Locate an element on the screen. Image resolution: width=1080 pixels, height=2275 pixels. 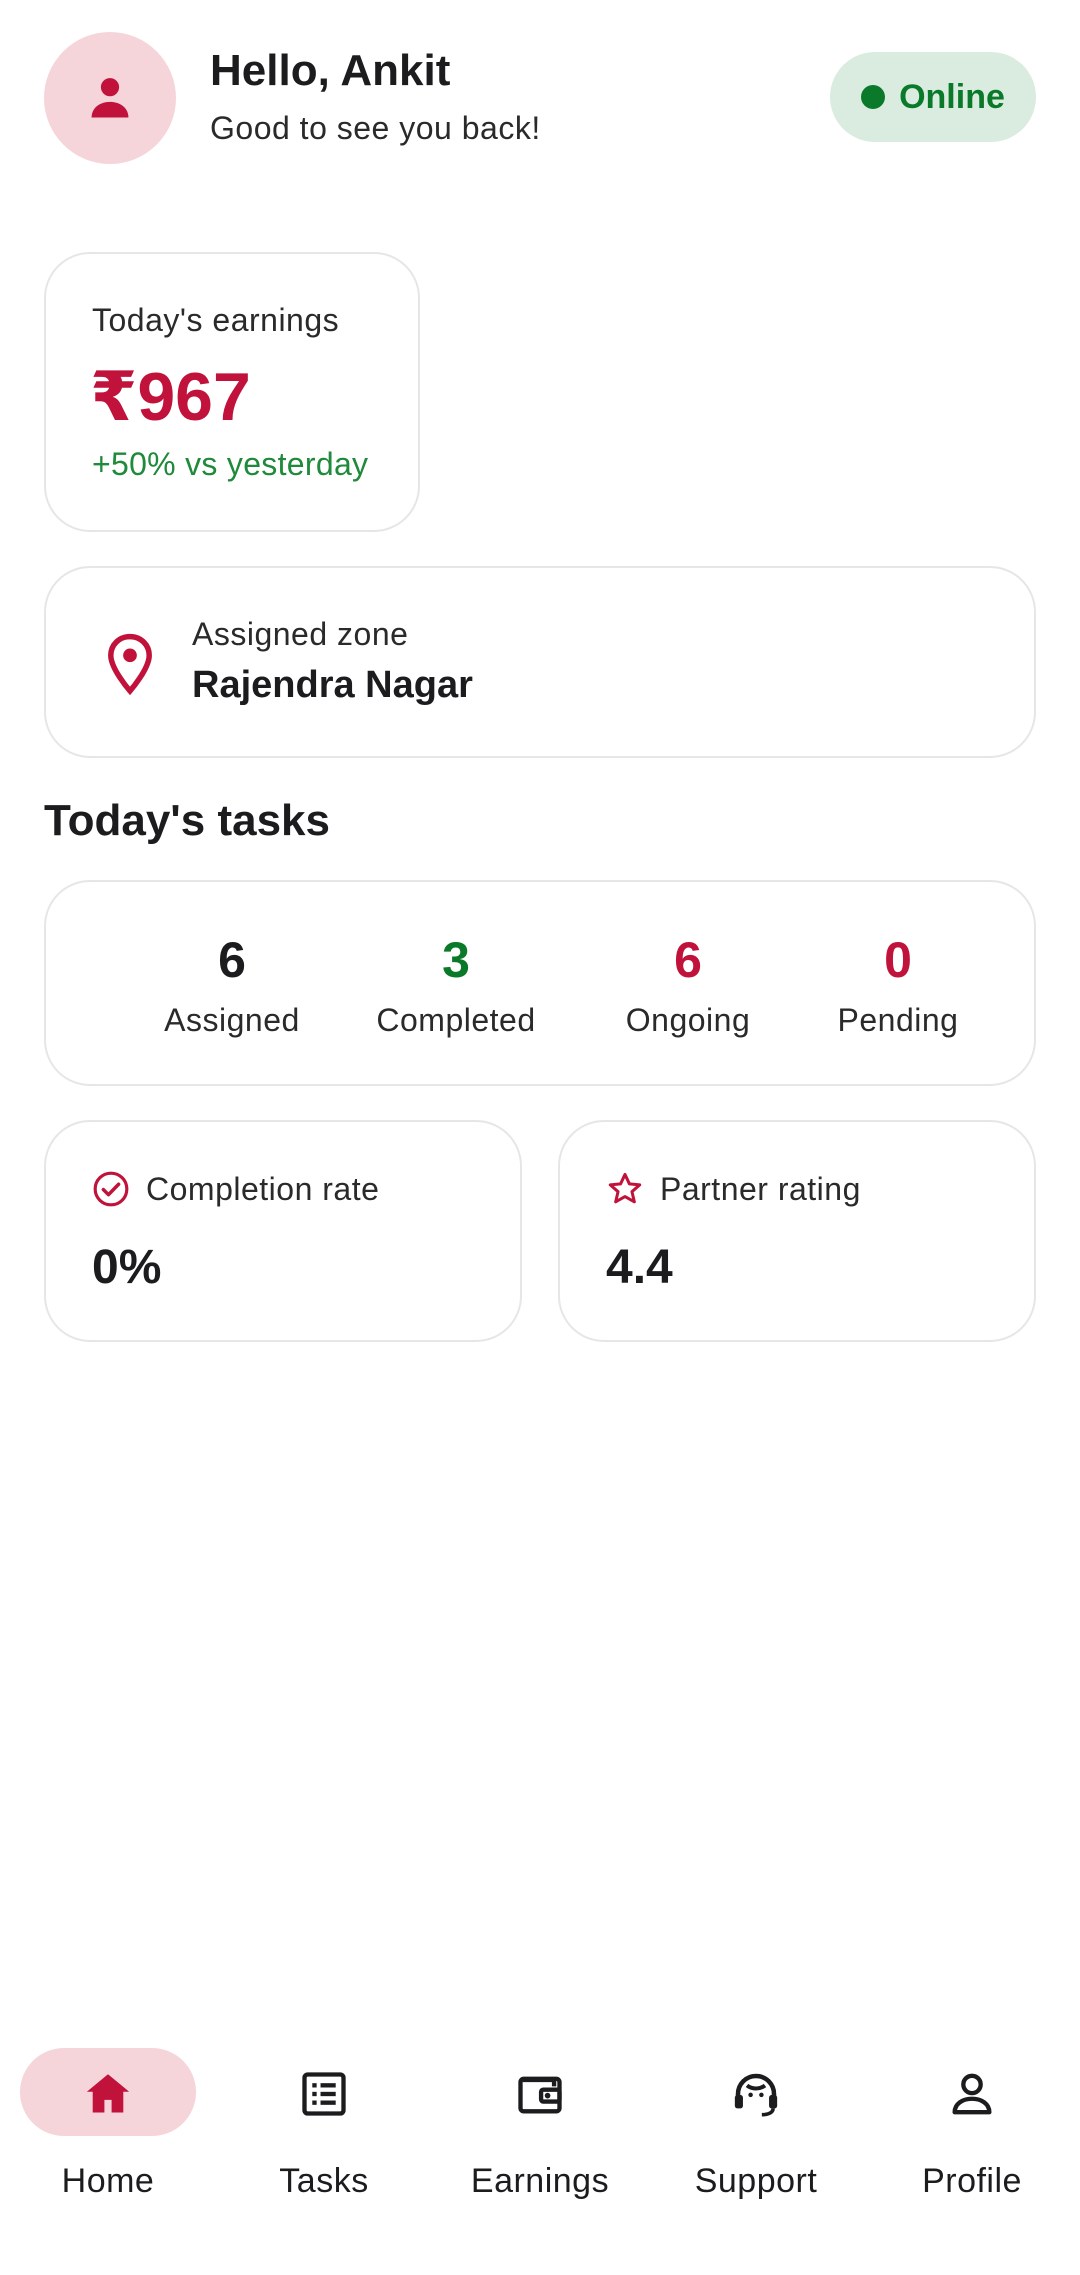
nav-label: Profile is located at coordinates (972, 2181).